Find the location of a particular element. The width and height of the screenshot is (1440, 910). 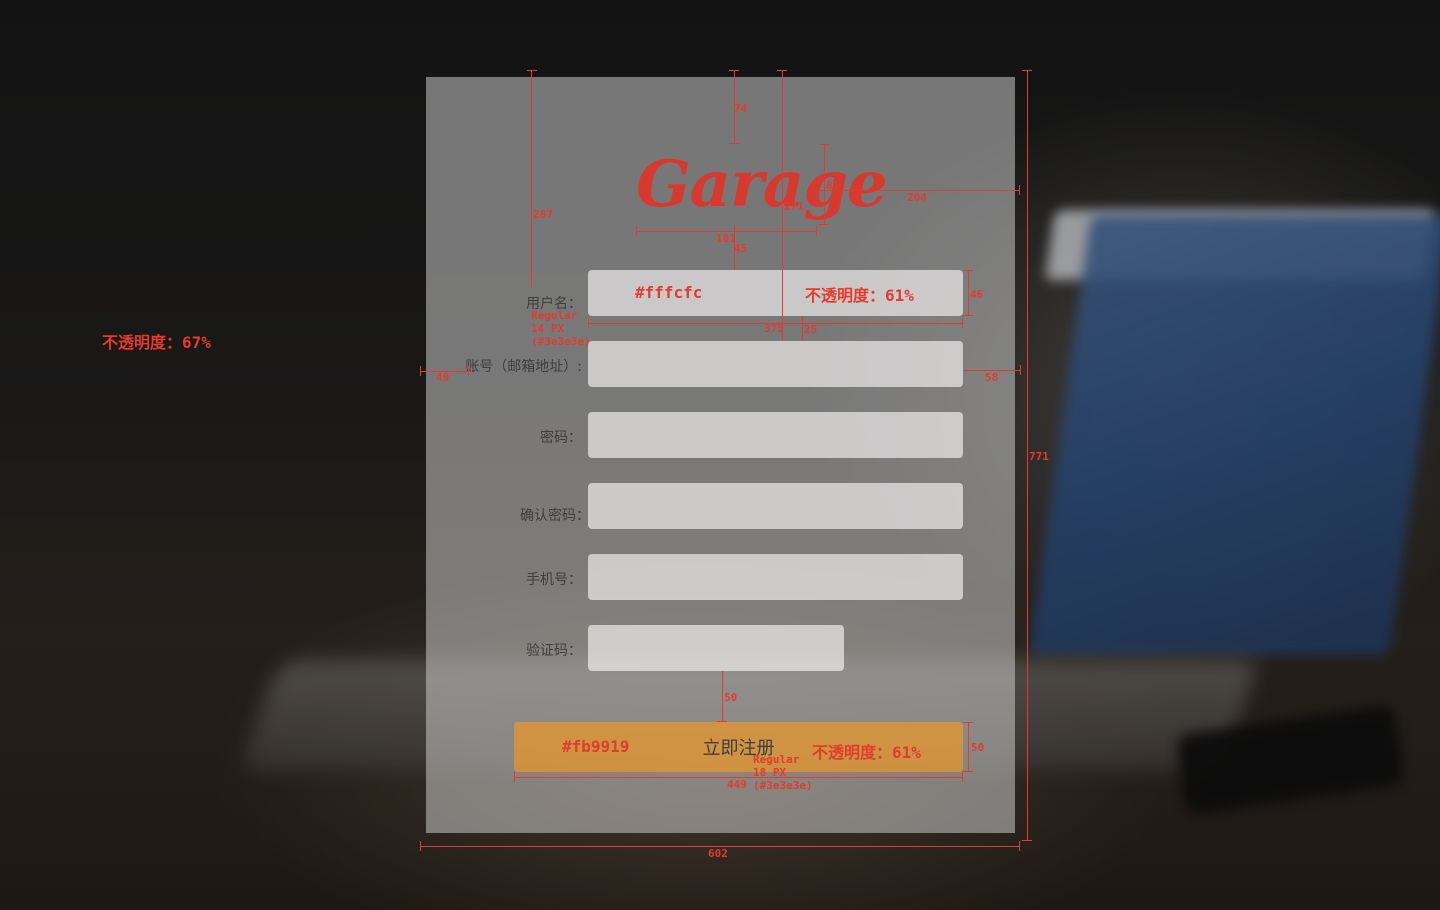

password-input is located at coordinates (775, 435).